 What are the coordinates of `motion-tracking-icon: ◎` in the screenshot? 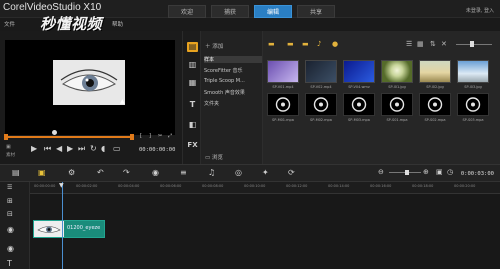 It's located at (238, 172).